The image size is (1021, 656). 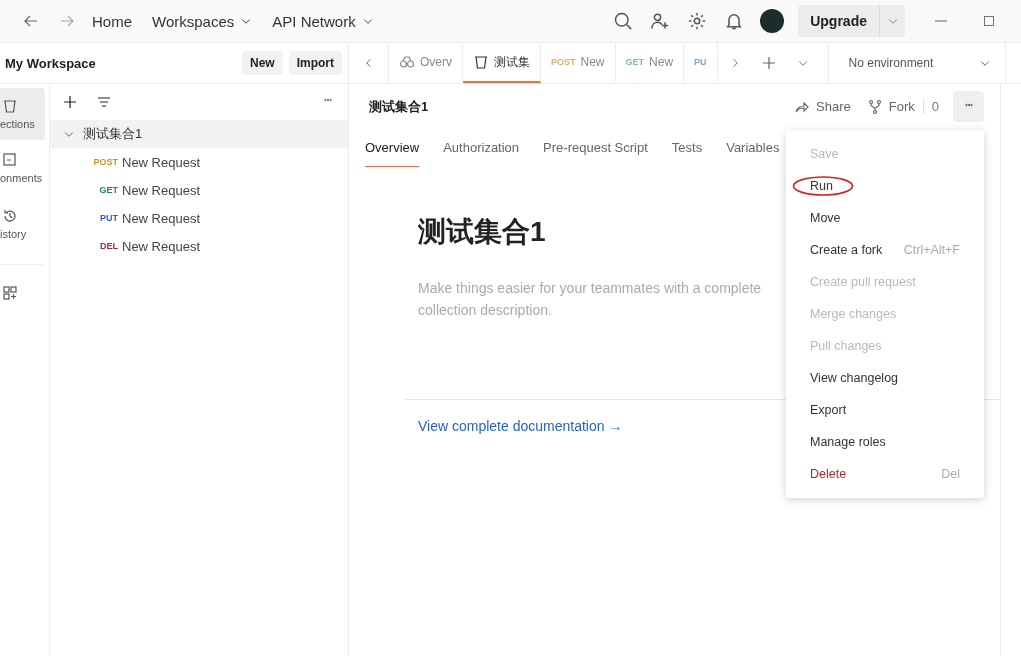 What do you see at coordinates (199, 134) in the screenshot?
I see `collection-row: 测试集合1` at bounding box center [199, 134].